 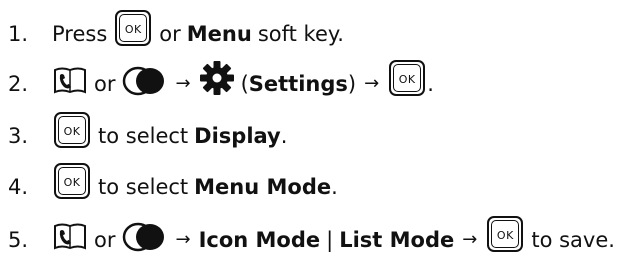 I want to click on step-bold-text: Menu Mode, so click(x=263, y=187).